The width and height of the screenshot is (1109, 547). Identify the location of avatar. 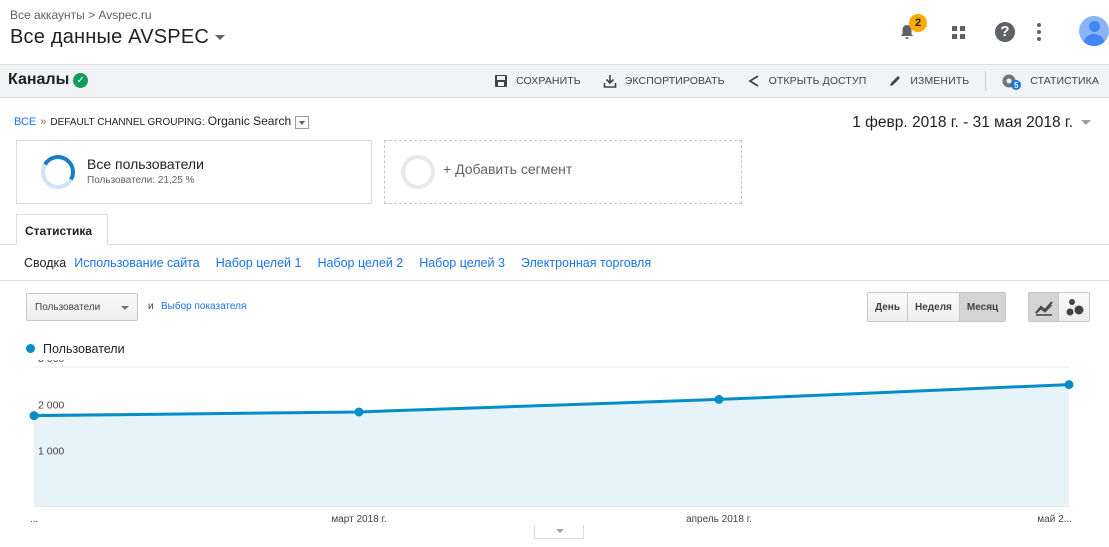
(1094, 31).